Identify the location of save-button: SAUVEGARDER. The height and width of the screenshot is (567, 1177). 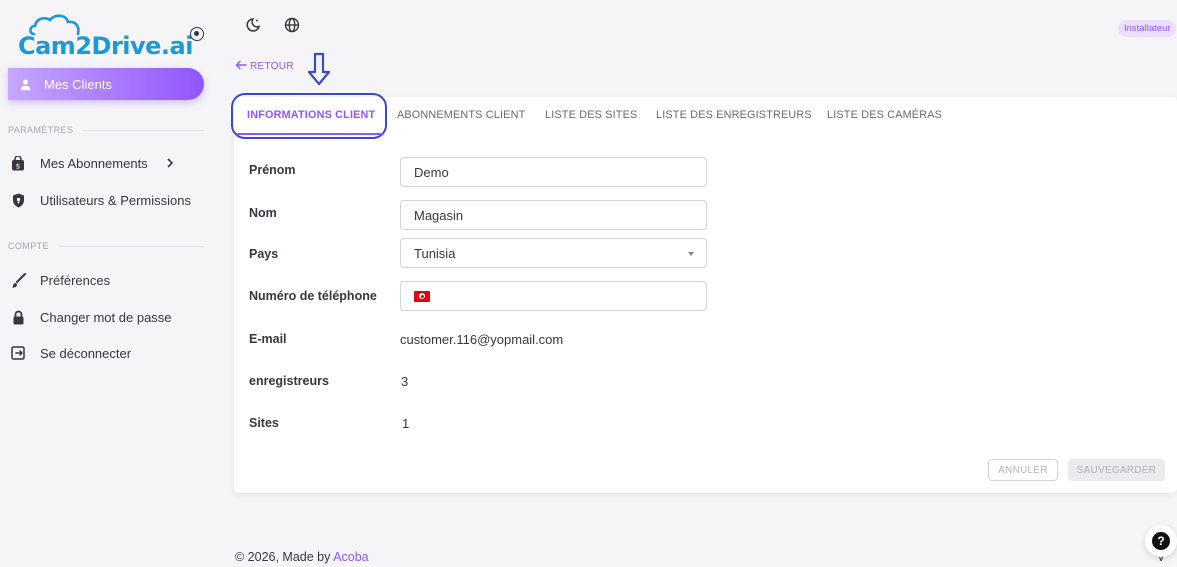
(1116, 470).